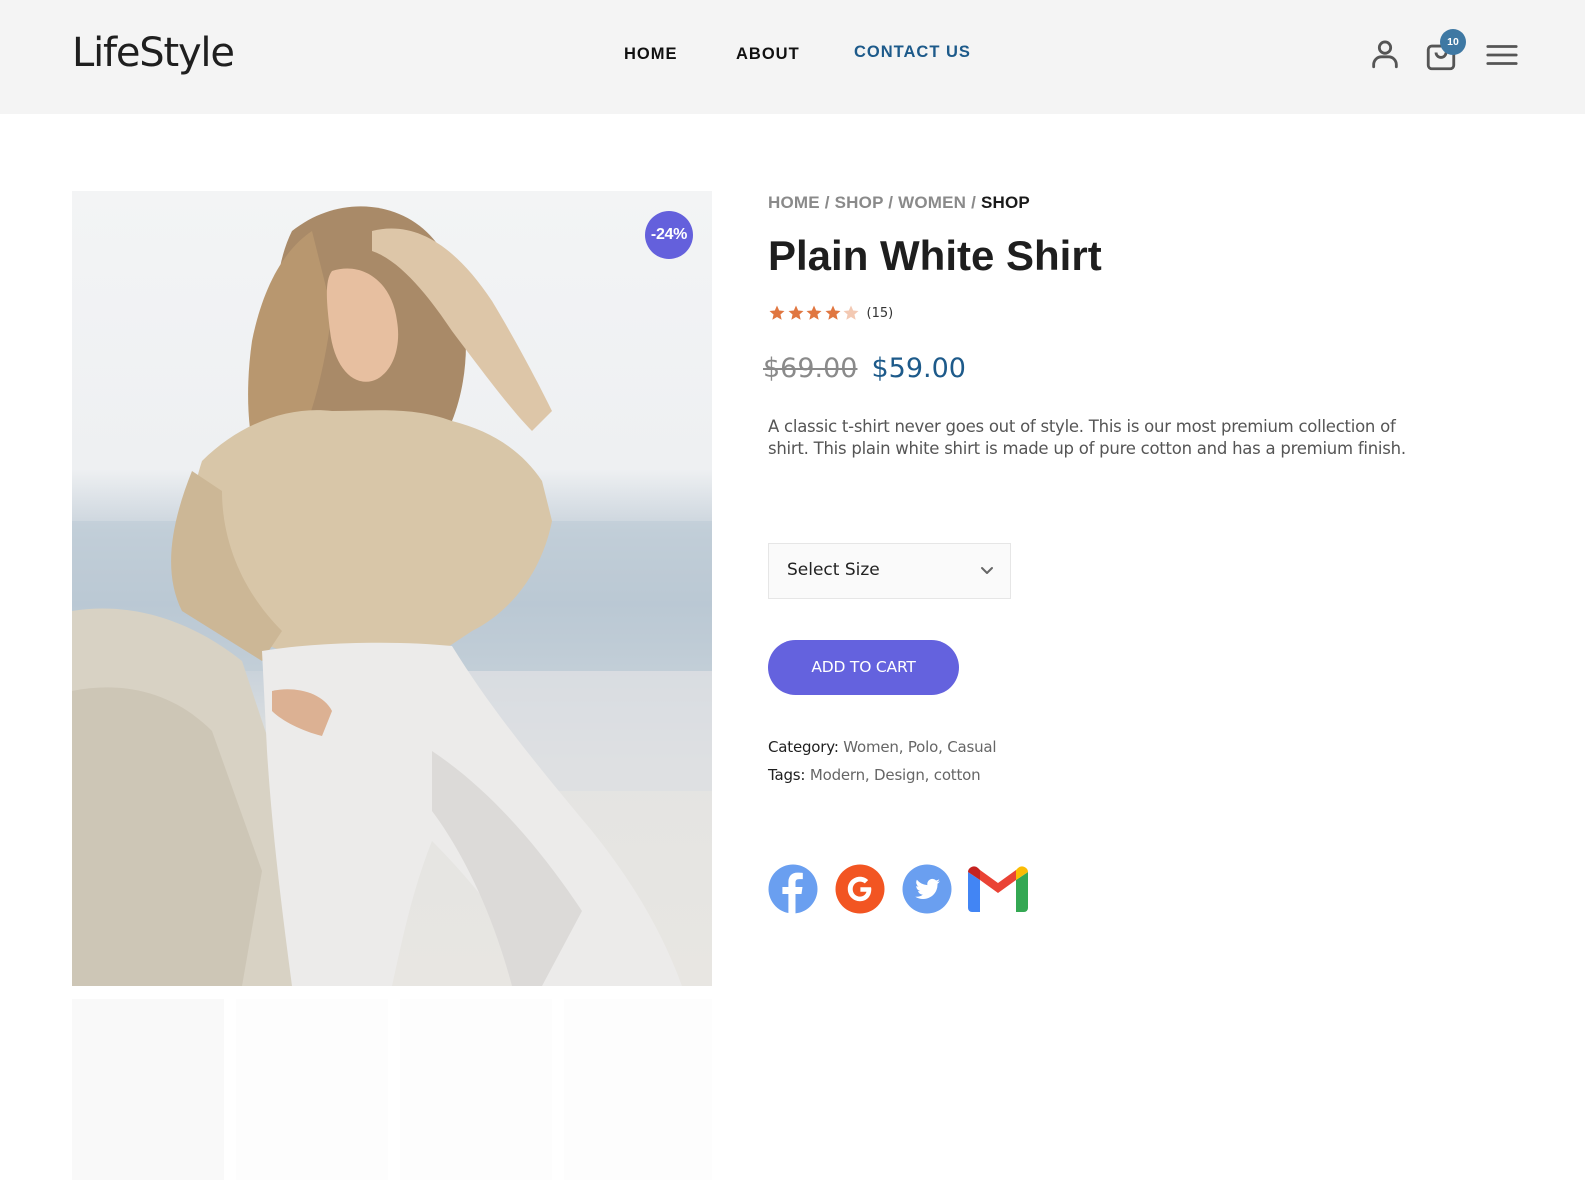  I want to click on discount-badge: -24%, so click(669, 235).